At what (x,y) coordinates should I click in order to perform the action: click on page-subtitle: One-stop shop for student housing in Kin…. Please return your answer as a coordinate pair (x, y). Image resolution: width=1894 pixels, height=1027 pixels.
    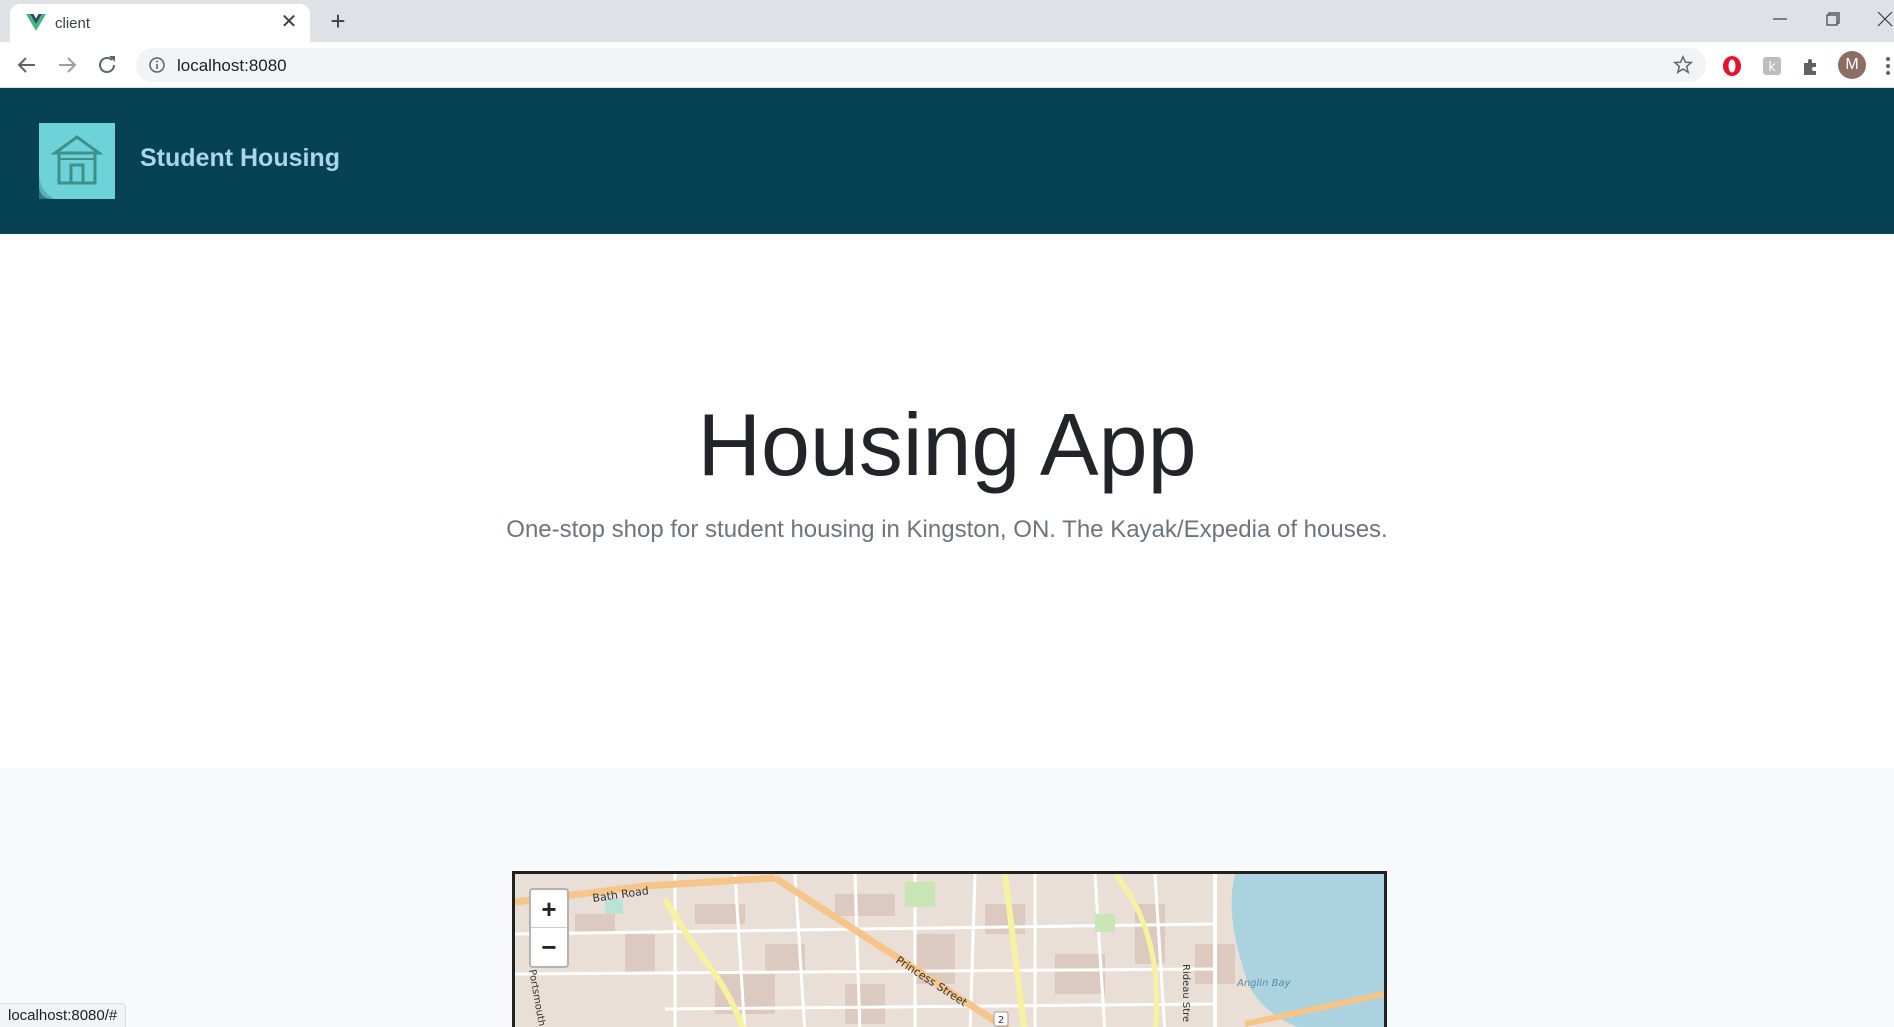
    Looking at the image, I should click on (947, 529).